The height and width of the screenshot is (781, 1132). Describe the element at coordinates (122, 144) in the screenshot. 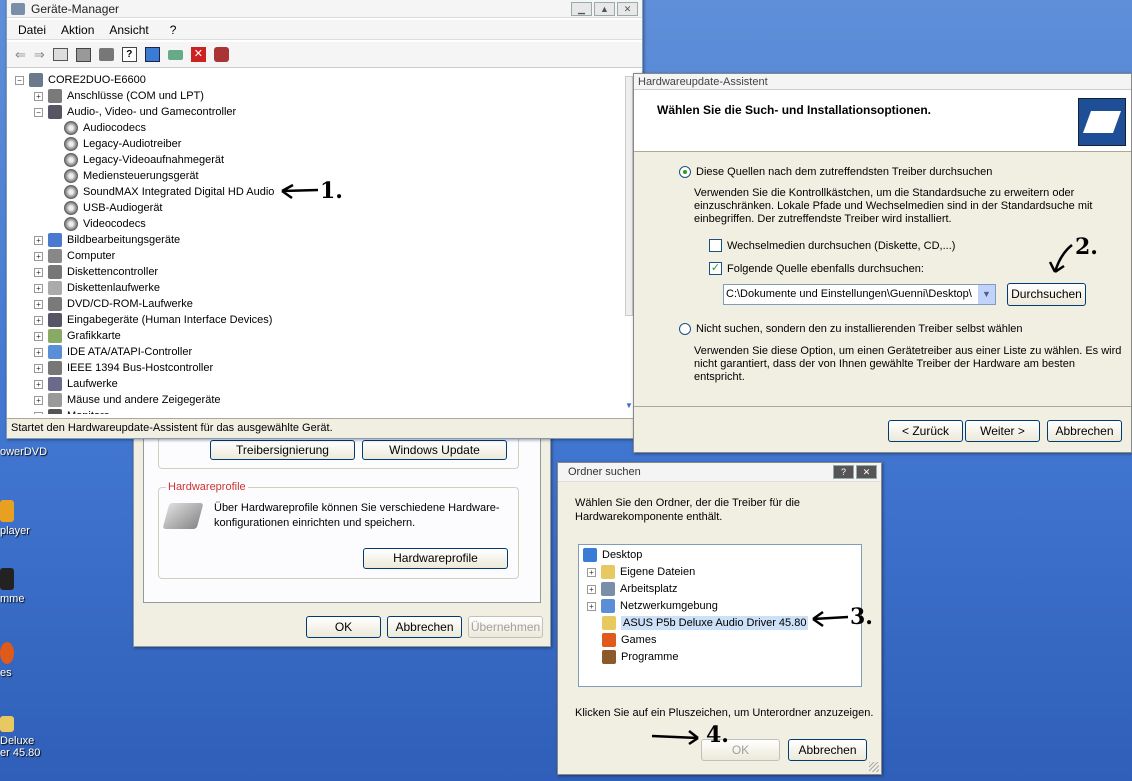

I see `tree-device-item: Legacy-Audiotreiber` at that location.